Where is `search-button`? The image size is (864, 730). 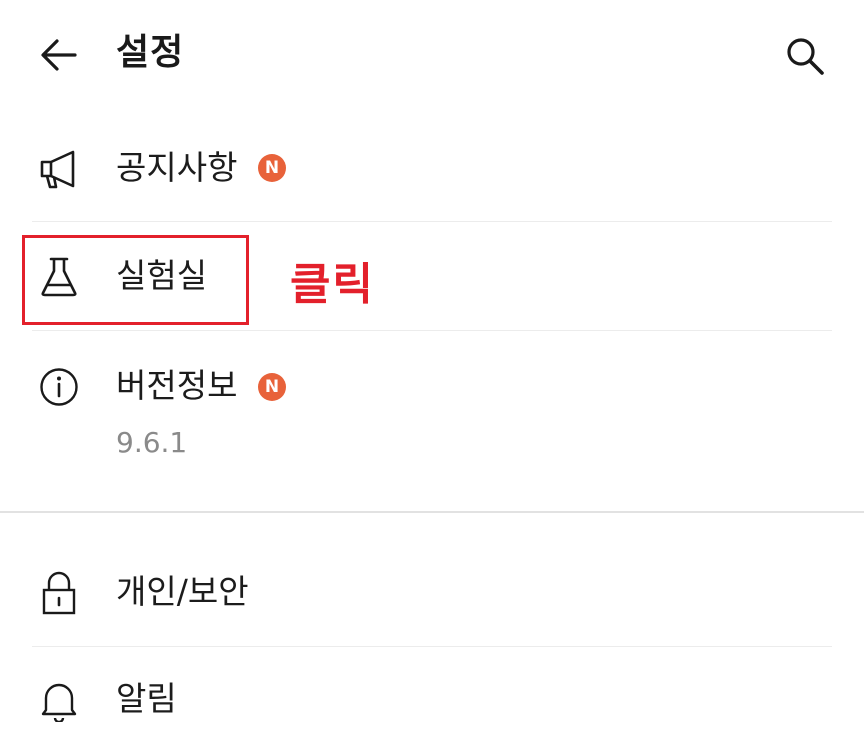 search-button is located at coordinates (805, 56).